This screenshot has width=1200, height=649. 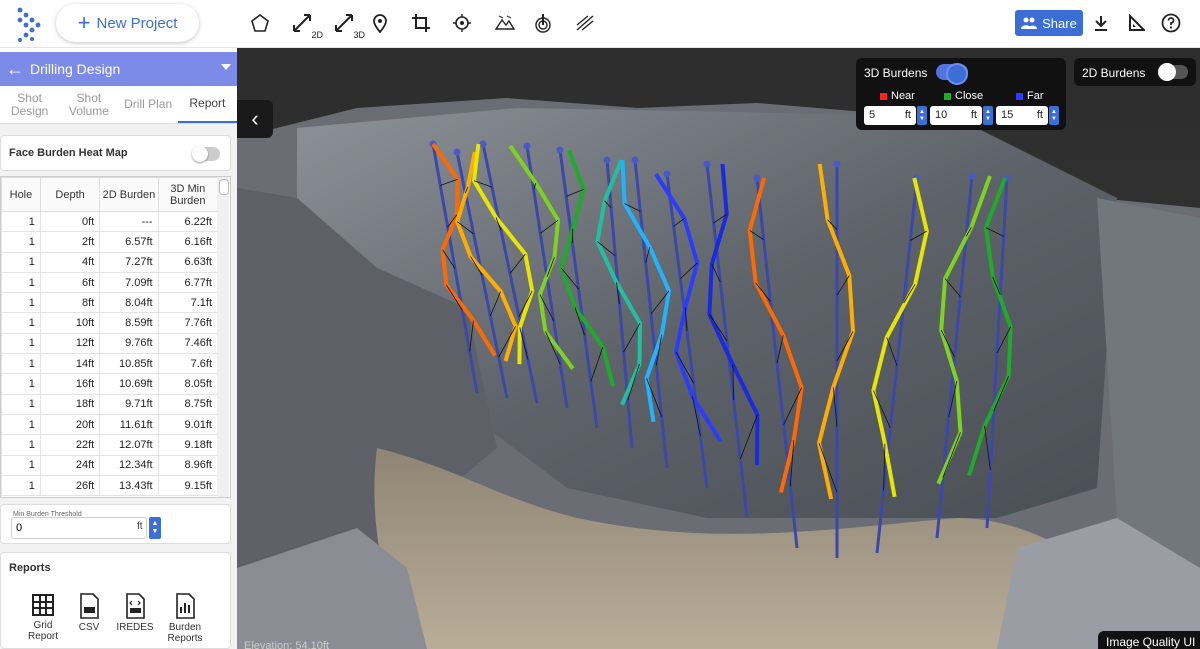 What do you see at coordinates (129, 262) in the screenshot?
I see `cell-2d-burden: 7.27ft` at bounding box center [129, 262].